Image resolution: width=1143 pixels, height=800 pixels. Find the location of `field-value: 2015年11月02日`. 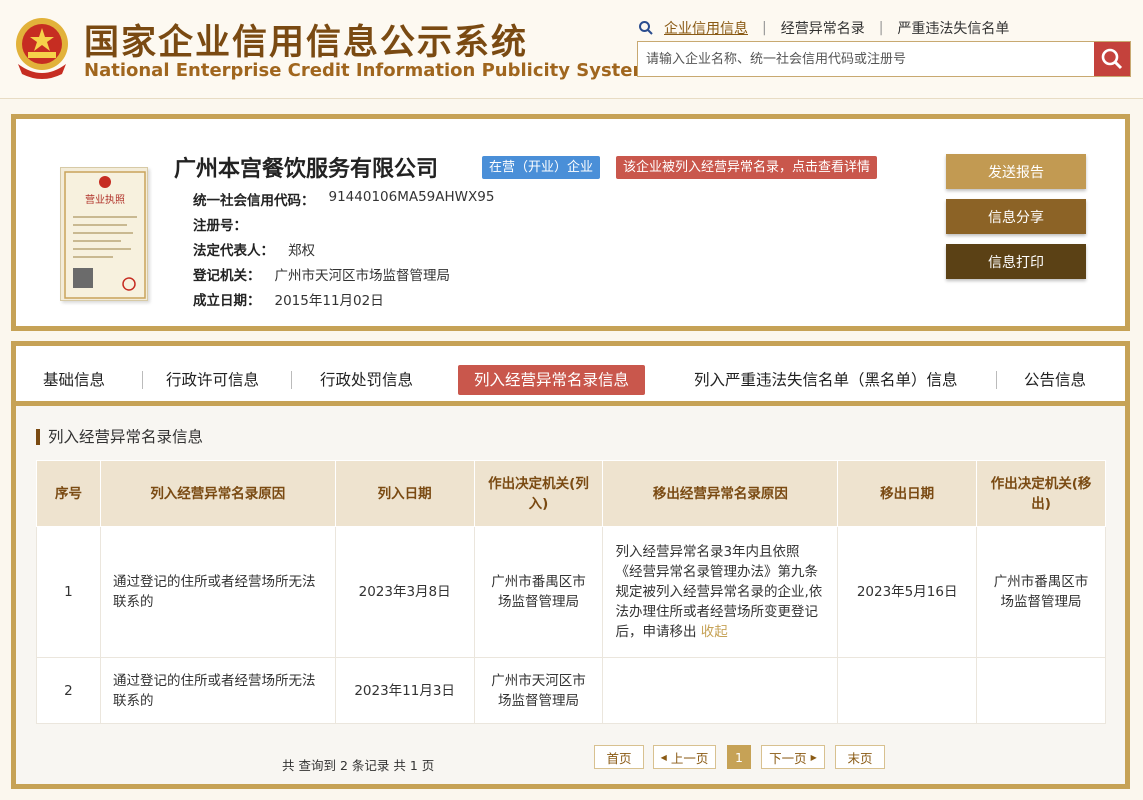

field-value: 2015年11月02日 is located at coordinates (329, 301).